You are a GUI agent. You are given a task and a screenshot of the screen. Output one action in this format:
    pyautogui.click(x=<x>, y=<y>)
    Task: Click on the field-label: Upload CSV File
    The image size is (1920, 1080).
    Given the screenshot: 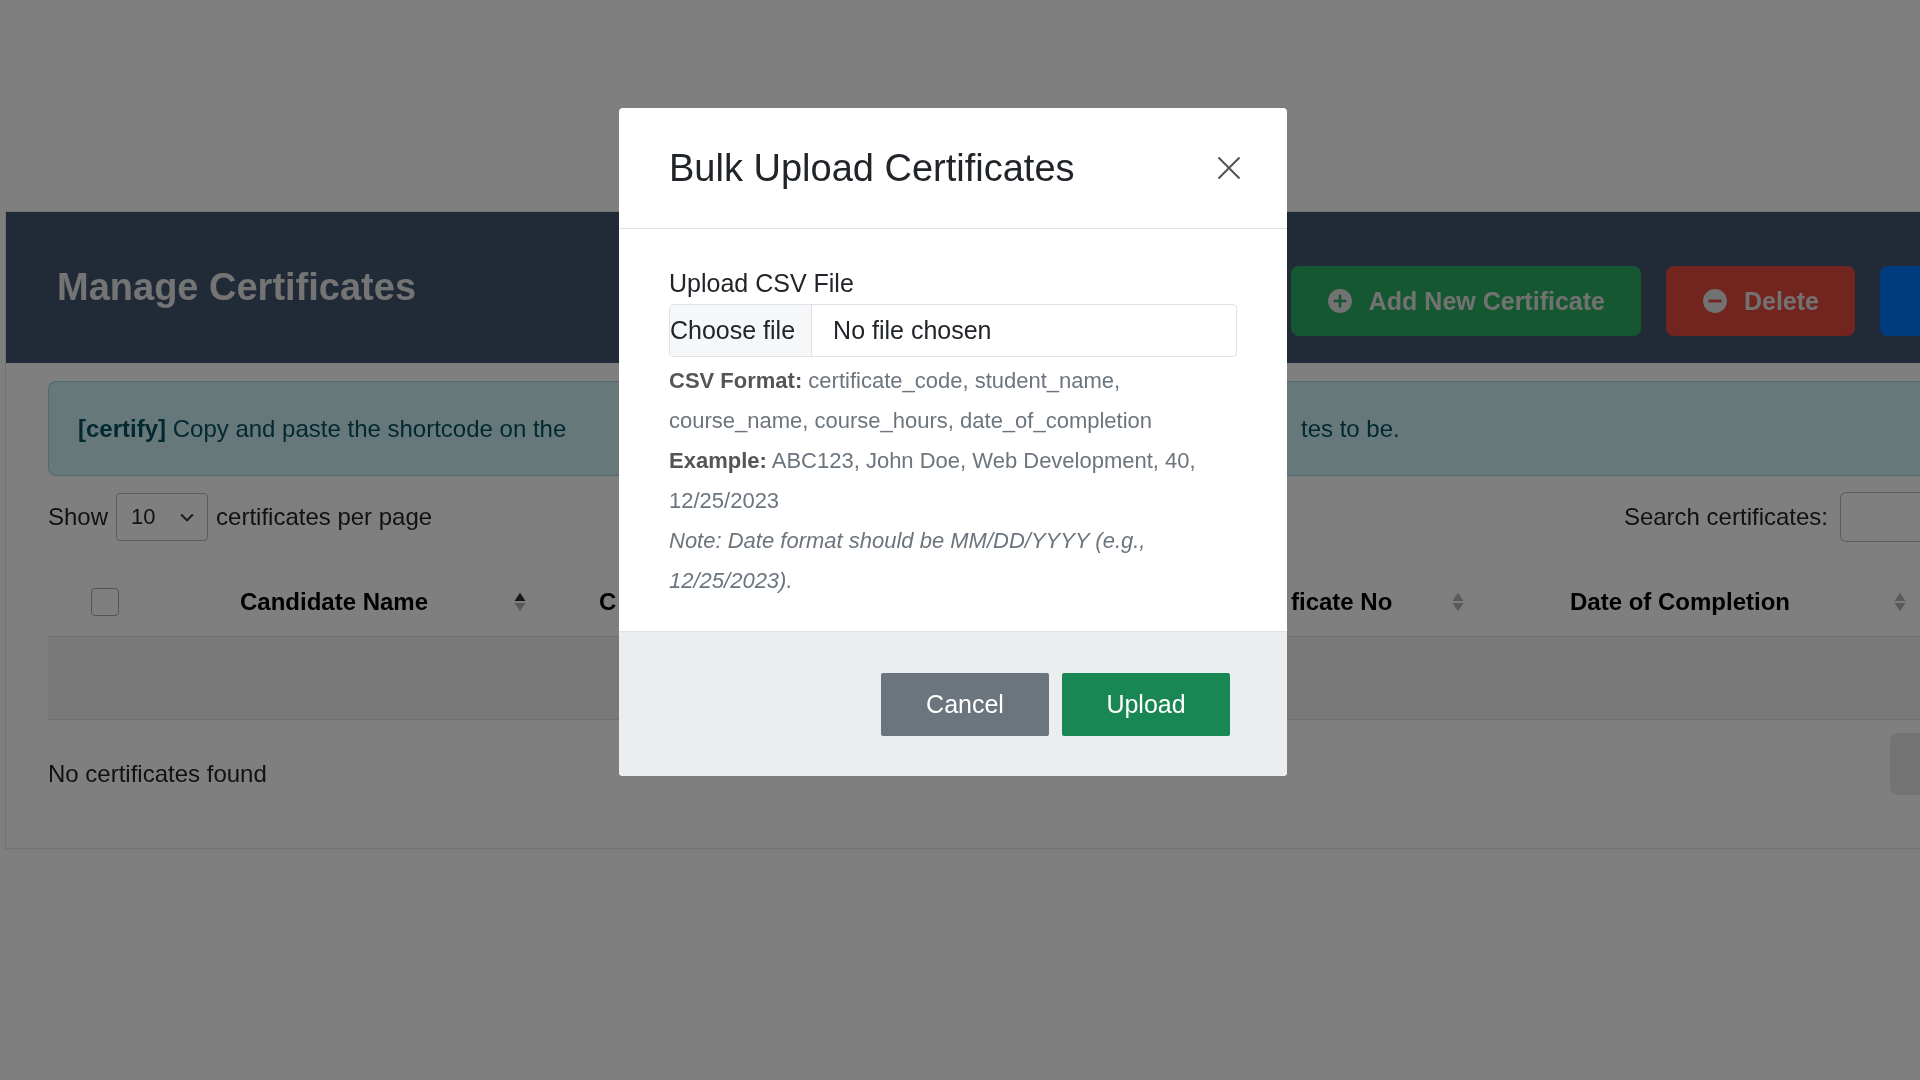 What is the action you would take?
    pyautogui.click(x=762, y=283)
    